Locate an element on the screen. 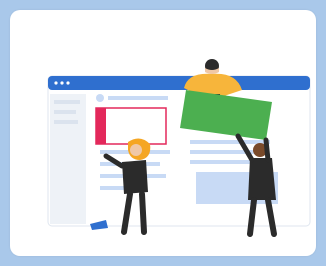  highlight-card is located at coordinates (131, 126).